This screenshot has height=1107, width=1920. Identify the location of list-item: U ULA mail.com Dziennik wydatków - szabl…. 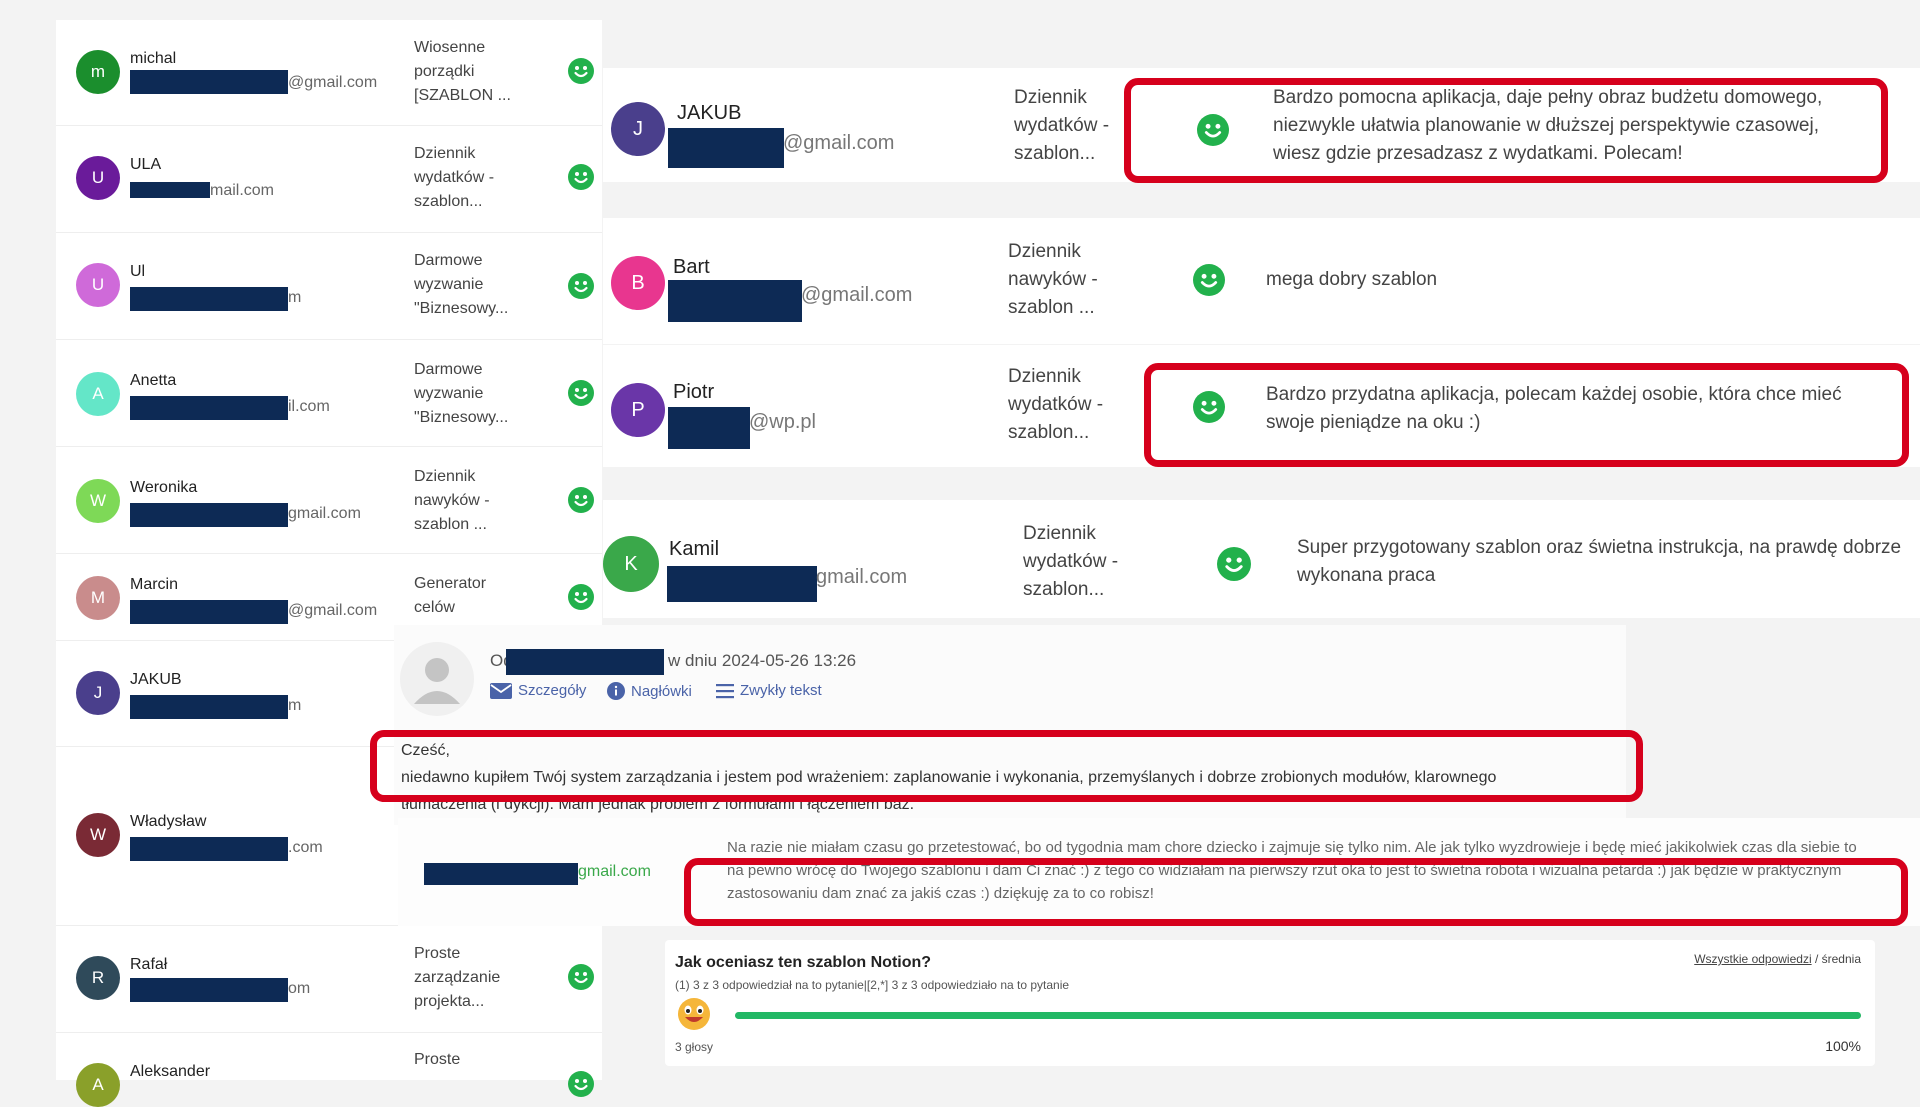
(329, 180).